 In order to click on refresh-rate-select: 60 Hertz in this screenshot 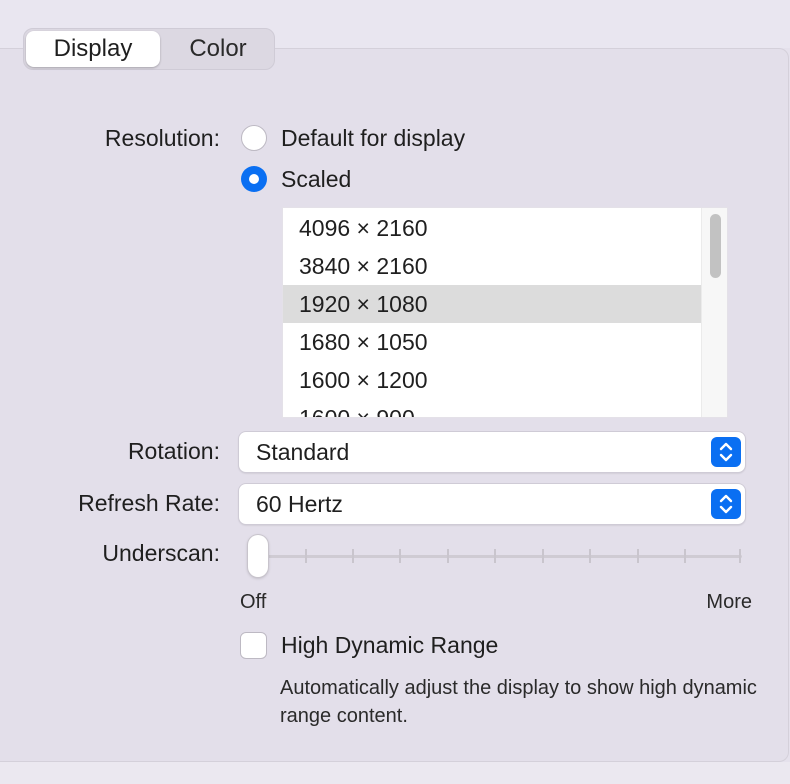, I will do `click(492, 504)`.